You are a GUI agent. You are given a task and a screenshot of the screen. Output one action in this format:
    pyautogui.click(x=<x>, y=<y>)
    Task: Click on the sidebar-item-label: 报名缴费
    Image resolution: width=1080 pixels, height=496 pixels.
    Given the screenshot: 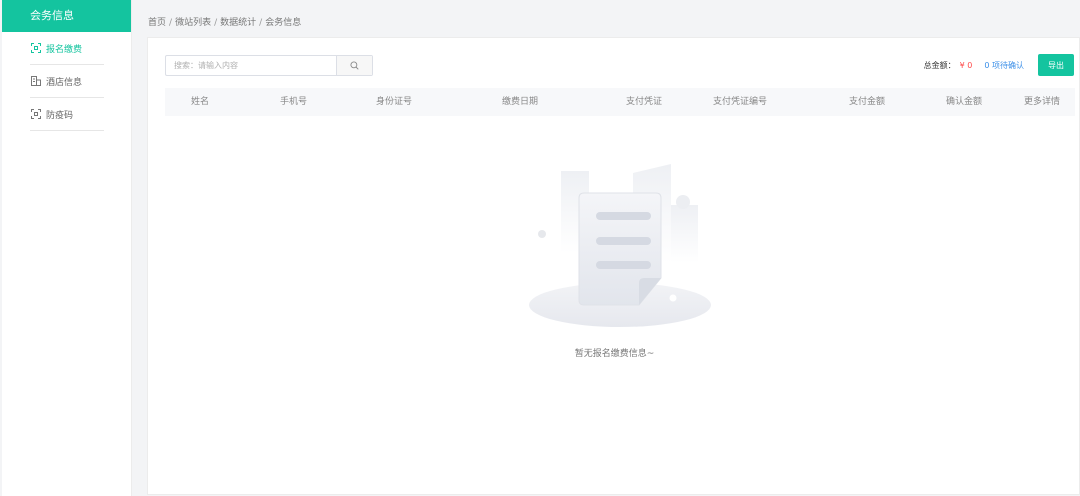 What is the action you would take?
    pyautogui.click(x=64, y=49)
    